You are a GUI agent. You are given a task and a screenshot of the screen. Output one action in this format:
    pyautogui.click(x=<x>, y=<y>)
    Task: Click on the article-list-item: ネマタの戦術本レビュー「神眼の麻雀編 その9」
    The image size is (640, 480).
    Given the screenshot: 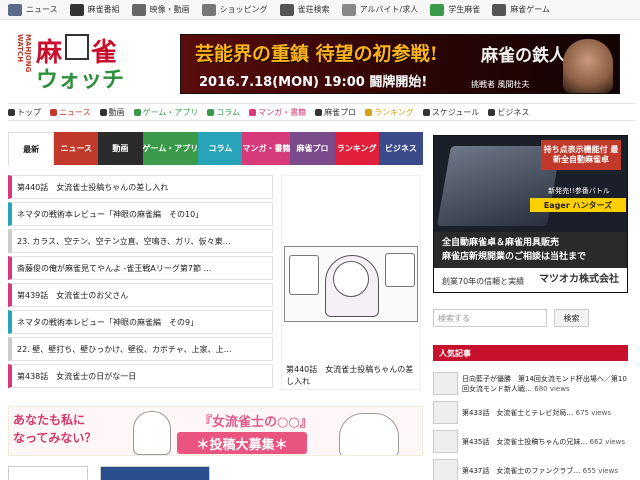 What is the action you would take?
    pyautogui.click(x=140, y=322)
    